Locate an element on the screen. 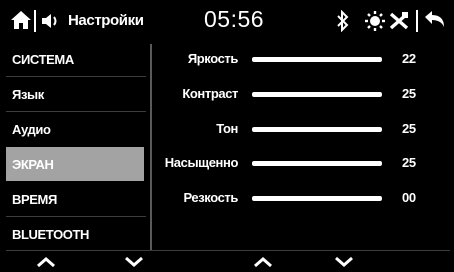 The image size is (454, 272). menu-item-label: СИСТЕМА is located at coordinates (43, 59).